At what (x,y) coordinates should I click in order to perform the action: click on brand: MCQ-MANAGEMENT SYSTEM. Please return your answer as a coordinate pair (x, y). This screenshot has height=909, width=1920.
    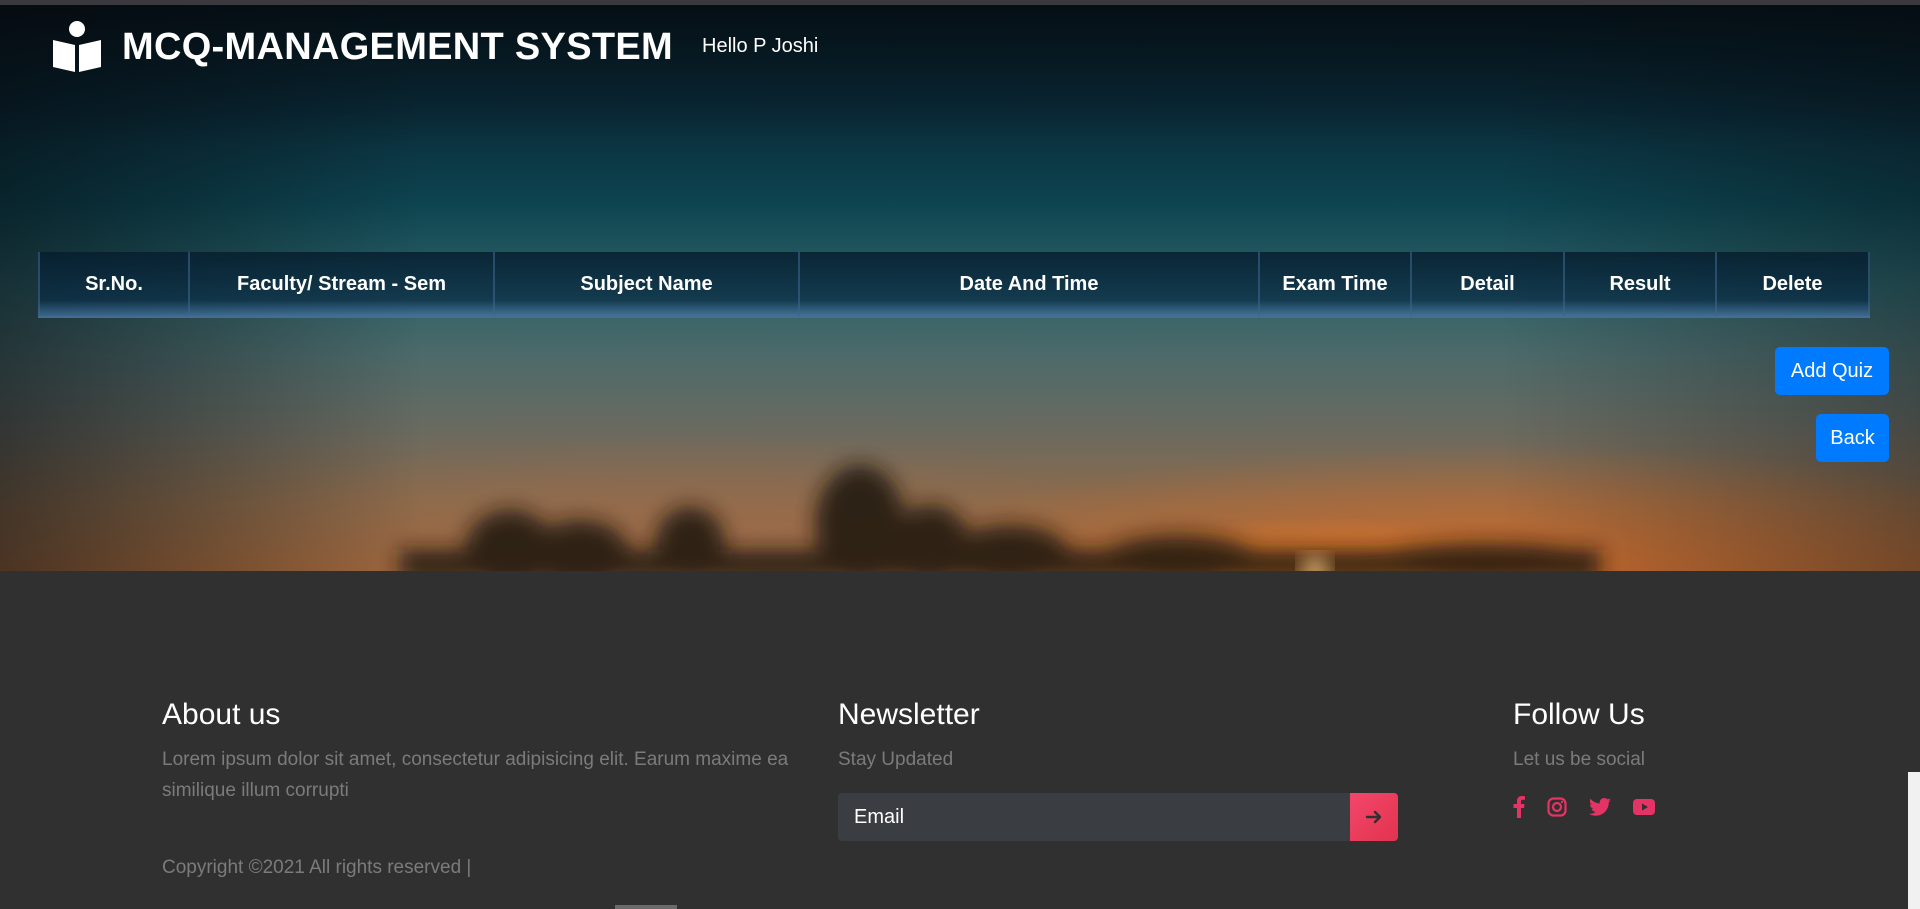
    Looking at the image, I should click on (361, 47).